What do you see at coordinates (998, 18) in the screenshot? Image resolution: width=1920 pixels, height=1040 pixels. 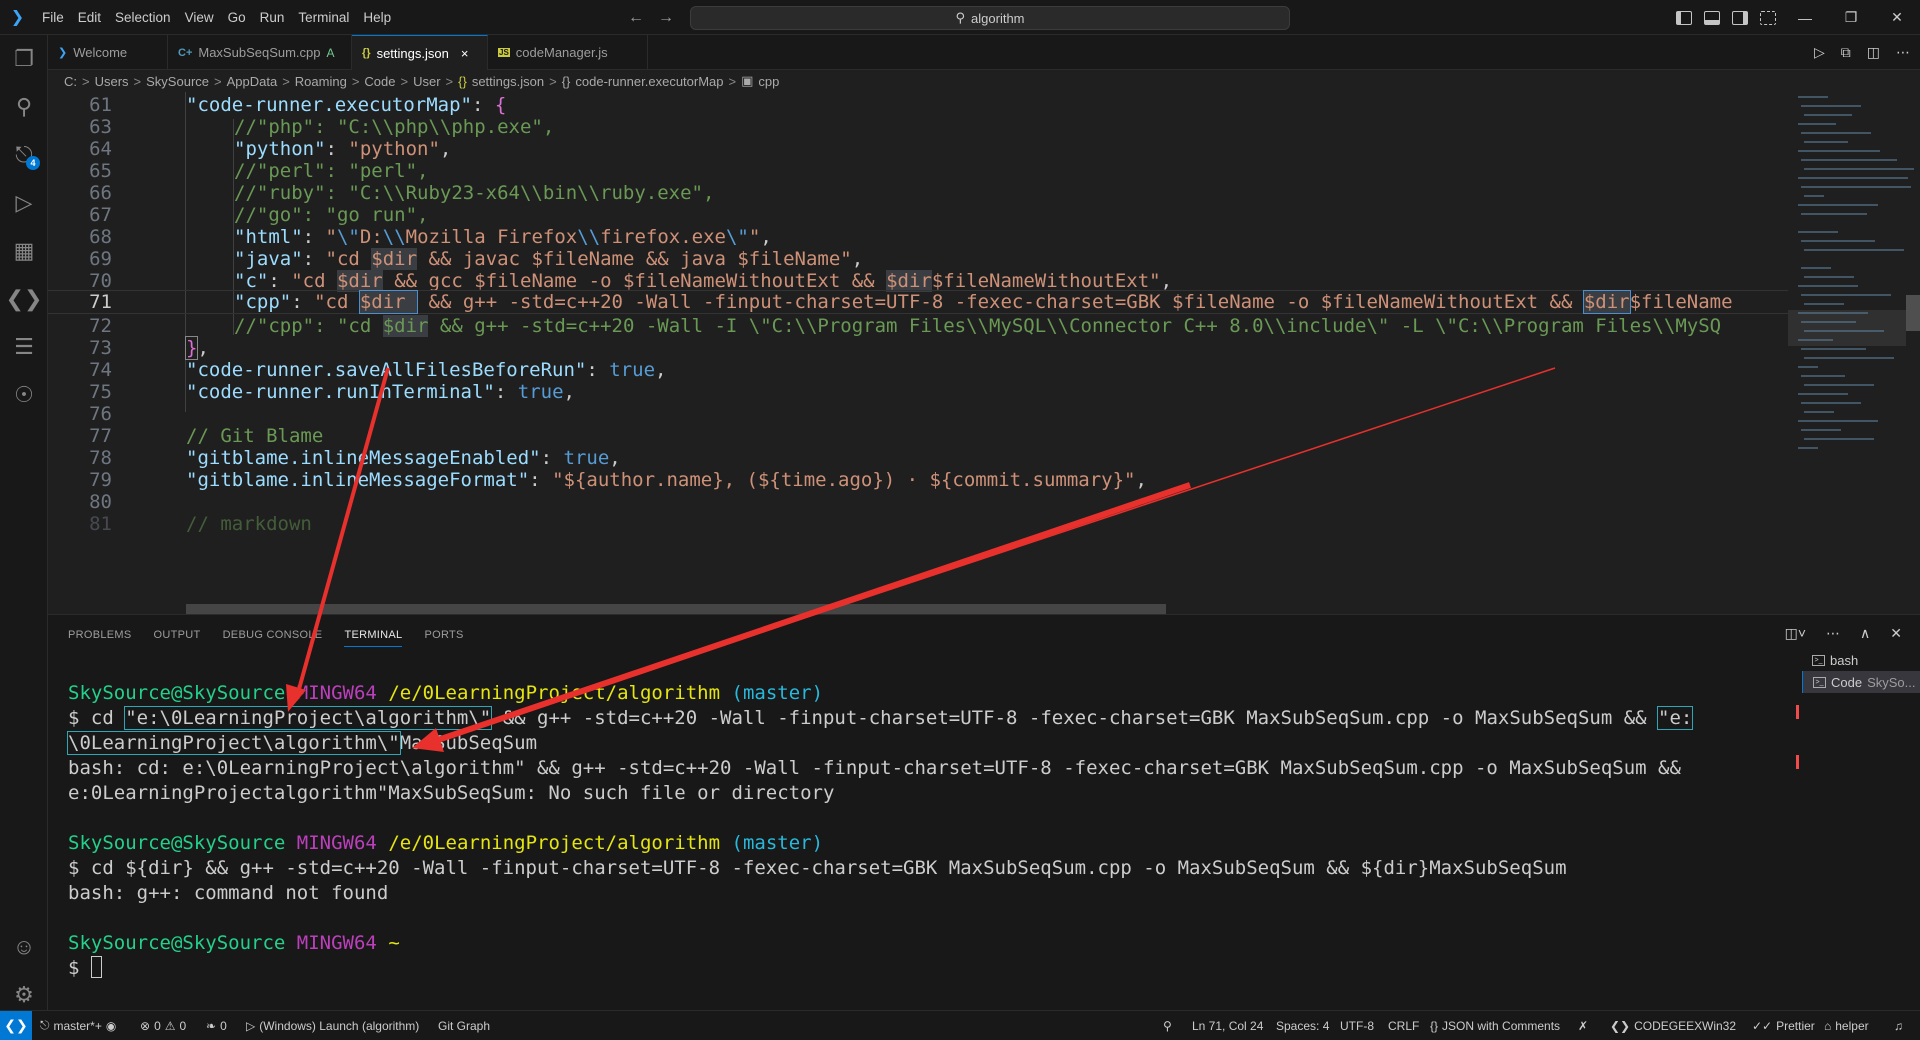 I see `command-center-label: algorithm` at bounding box center [998, 18].